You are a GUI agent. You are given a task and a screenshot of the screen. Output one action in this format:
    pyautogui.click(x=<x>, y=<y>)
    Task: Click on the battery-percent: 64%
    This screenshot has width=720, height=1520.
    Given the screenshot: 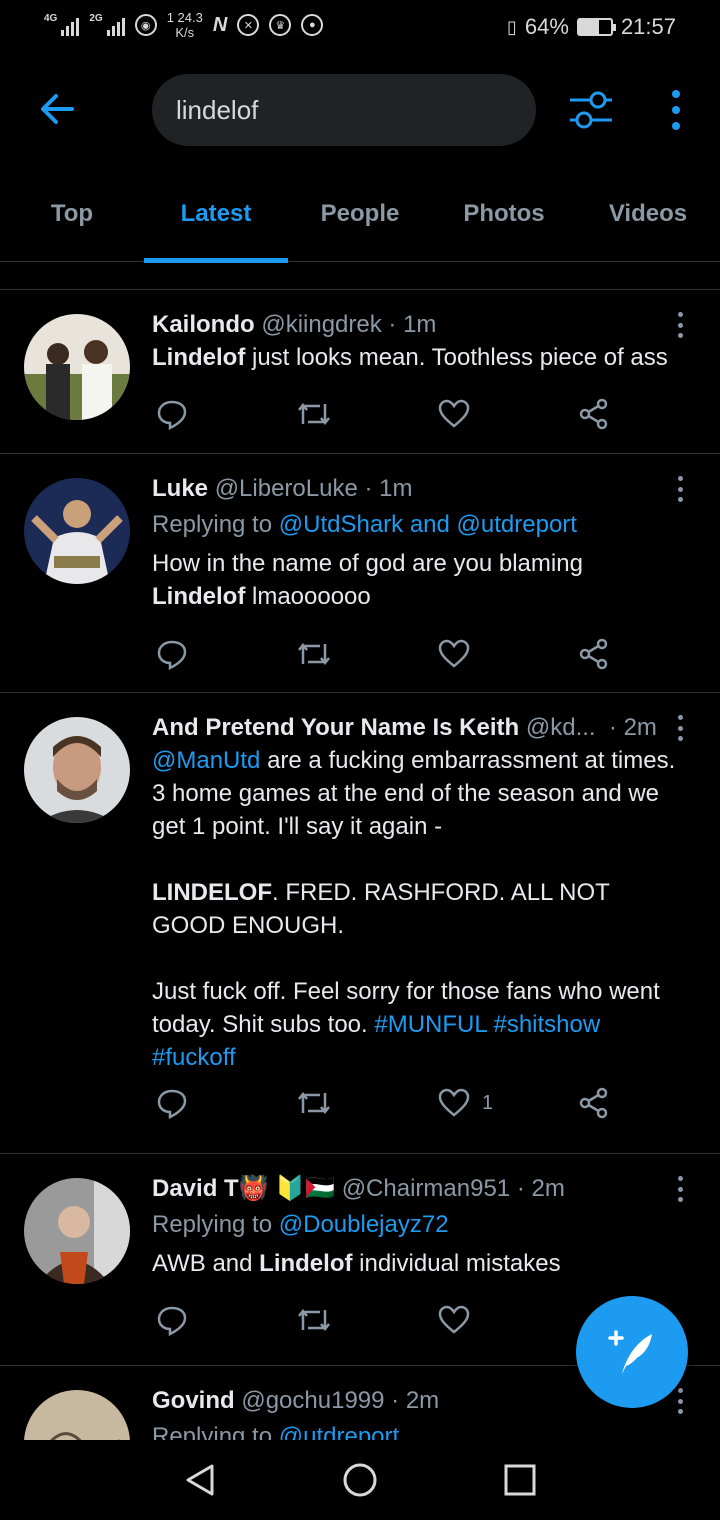 What is the action you would take?
    pyautogui.click(x=546, y=26)
    